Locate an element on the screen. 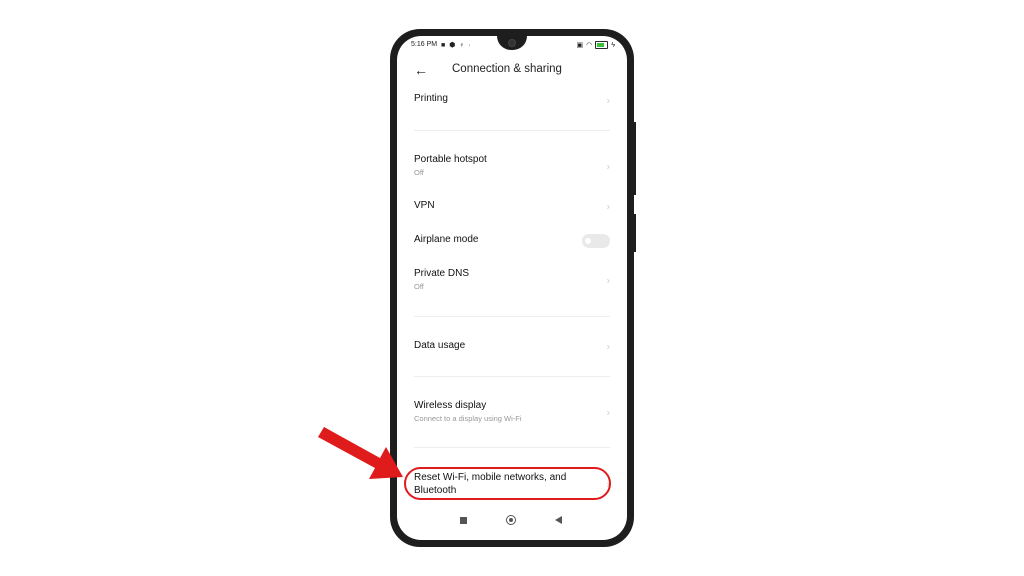  item-label: Airplane mode is located at coordinates (446, 239).